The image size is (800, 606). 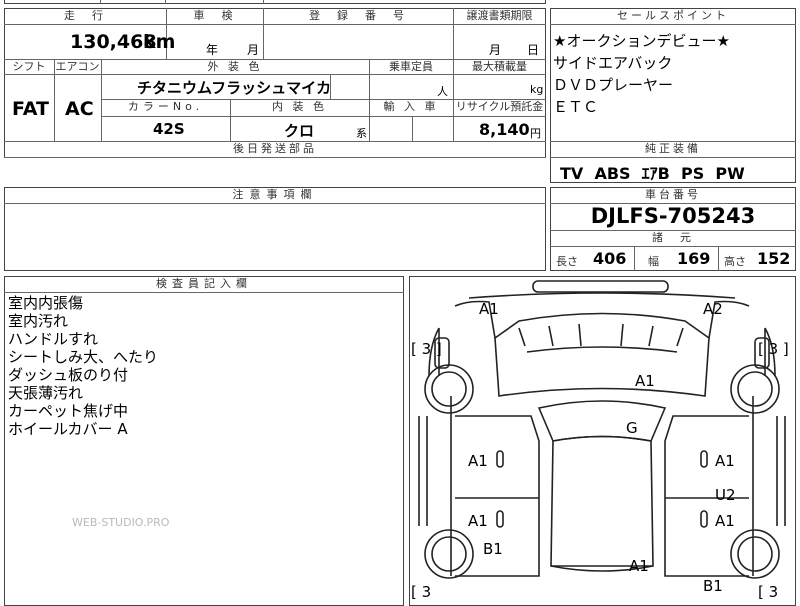 What do you see at coordinates (121, 522) in the screenshot?
I see `watermark: WEB-STUDIO.PRO` at bounding box center [121, 522].